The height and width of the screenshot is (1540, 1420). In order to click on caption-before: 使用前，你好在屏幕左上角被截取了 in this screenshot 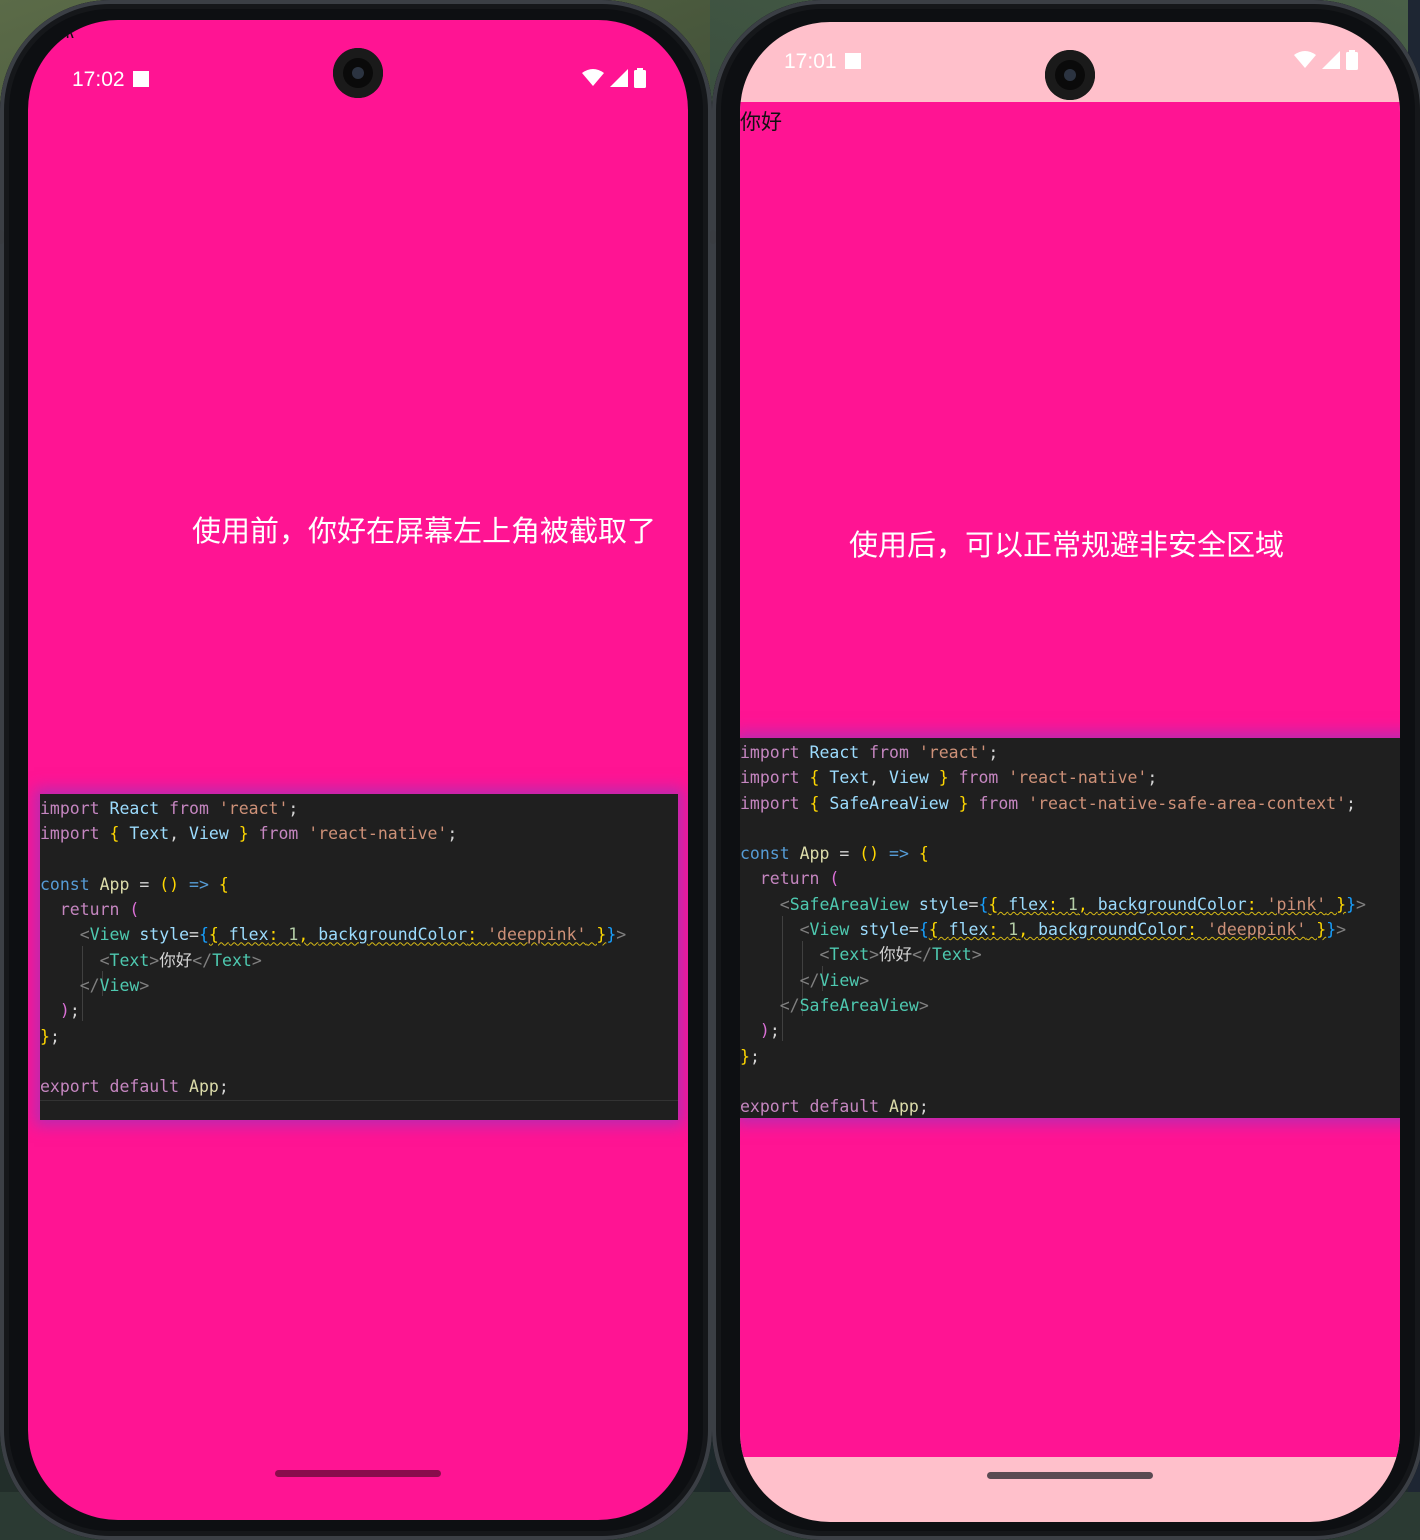, I will do `click(424, 531)`.